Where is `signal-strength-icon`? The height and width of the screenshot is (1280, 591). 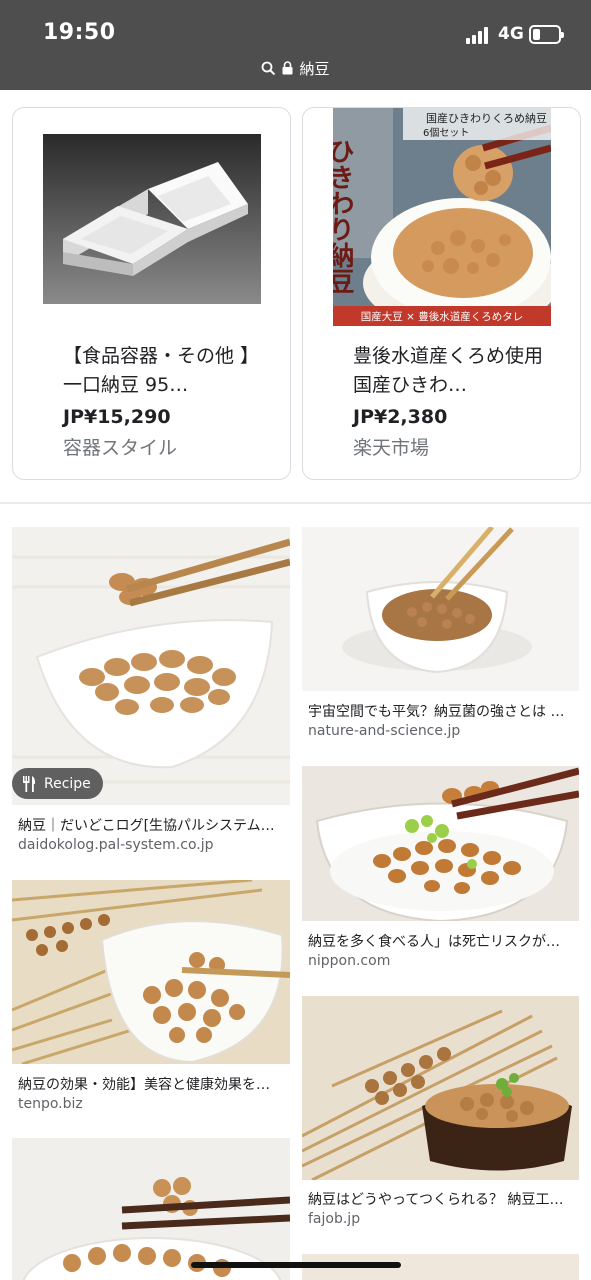 signal-strength-icon is located at coordinates (479, 35).